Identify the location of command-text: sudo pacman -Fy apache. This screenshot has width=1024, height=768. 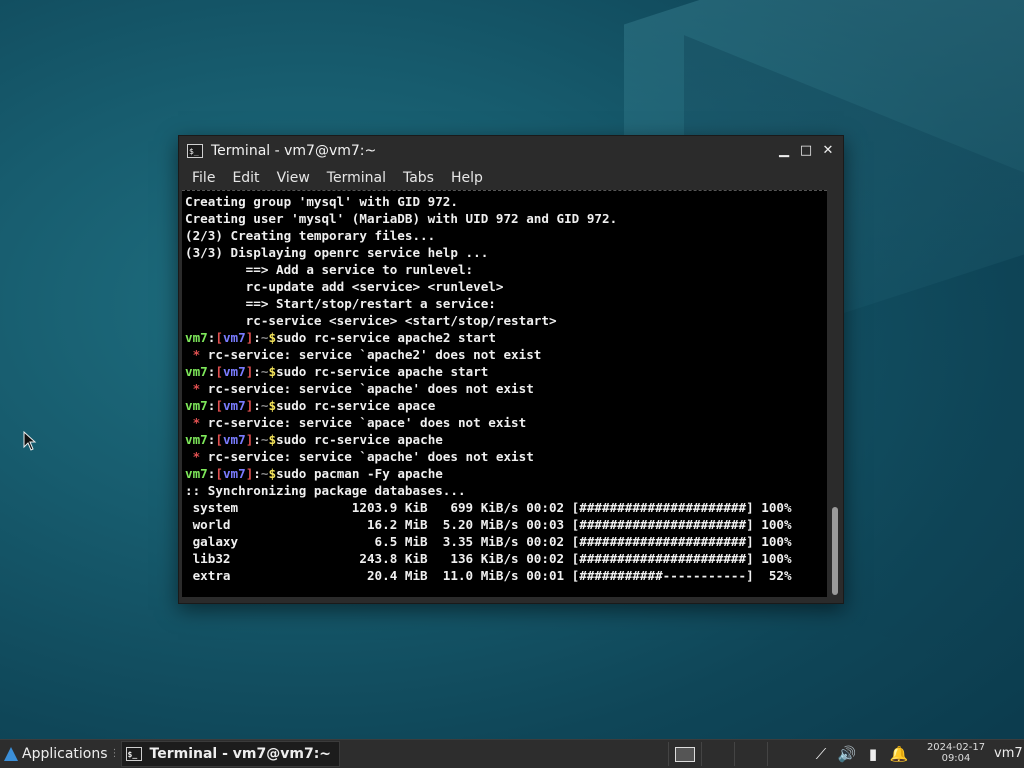
(359, 473).